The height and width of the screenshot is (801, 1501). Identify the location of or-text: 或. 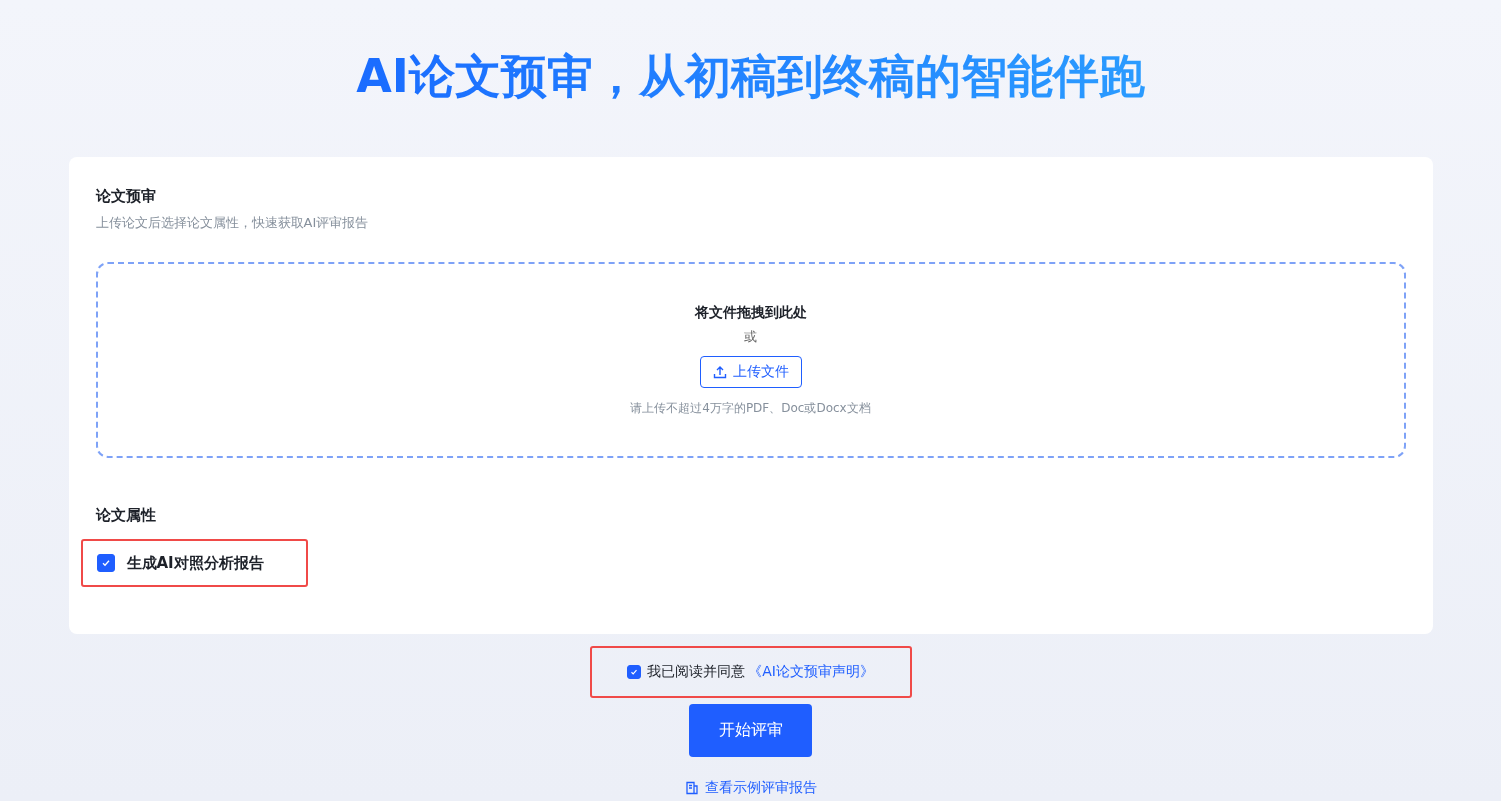
(750, 336).